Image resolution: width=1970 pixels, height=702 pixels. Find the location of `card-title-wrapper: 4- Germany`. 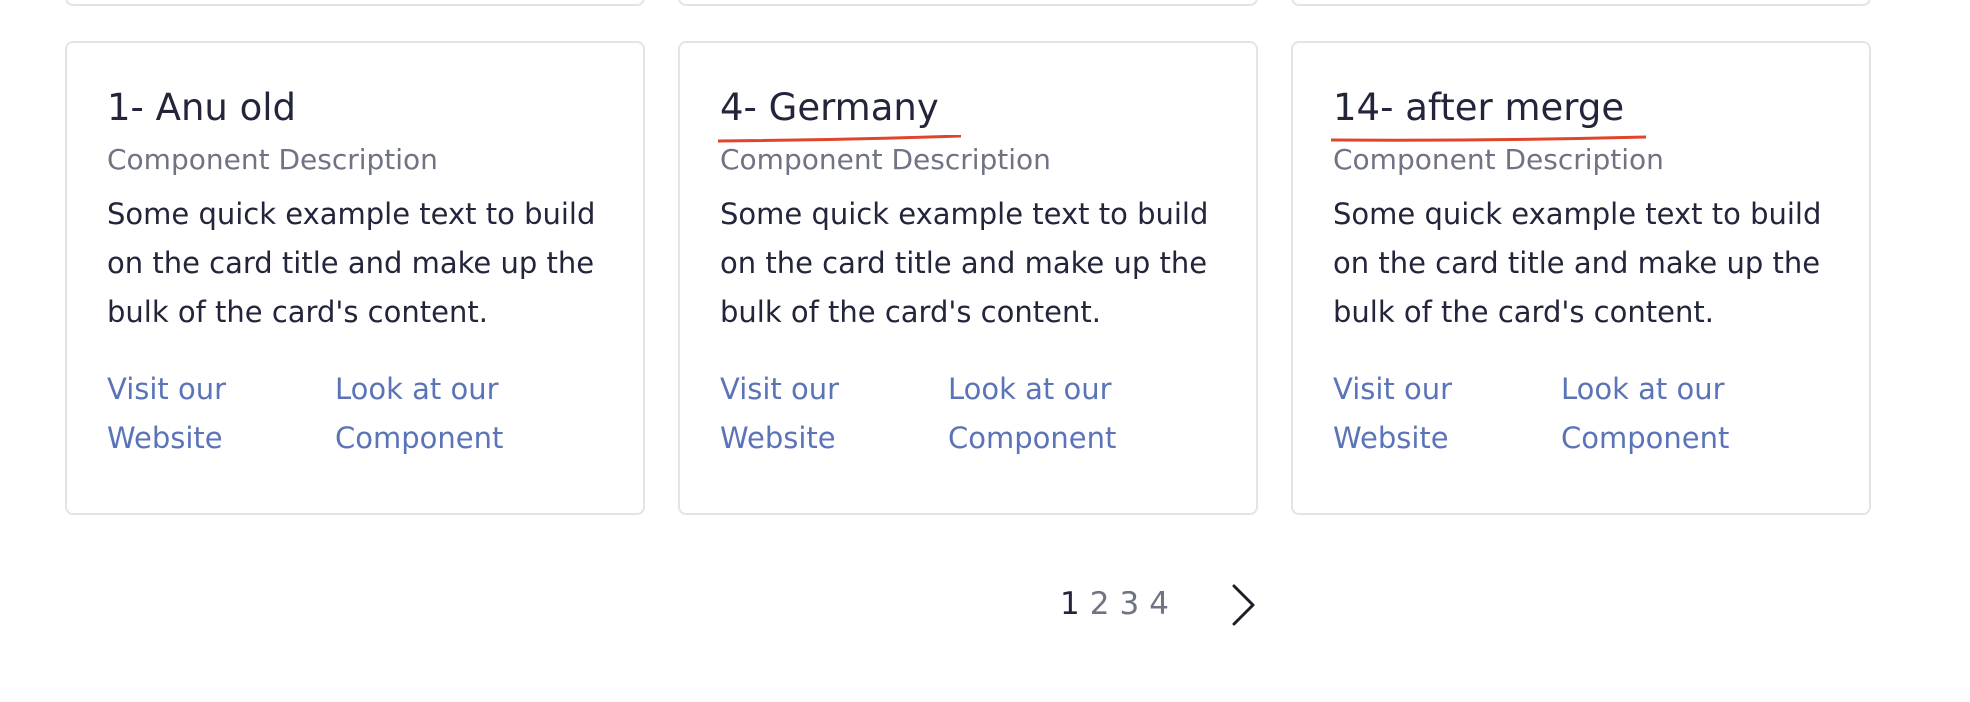

card-title-wrapper: 4- Germany is located at coordinates (839, 113).